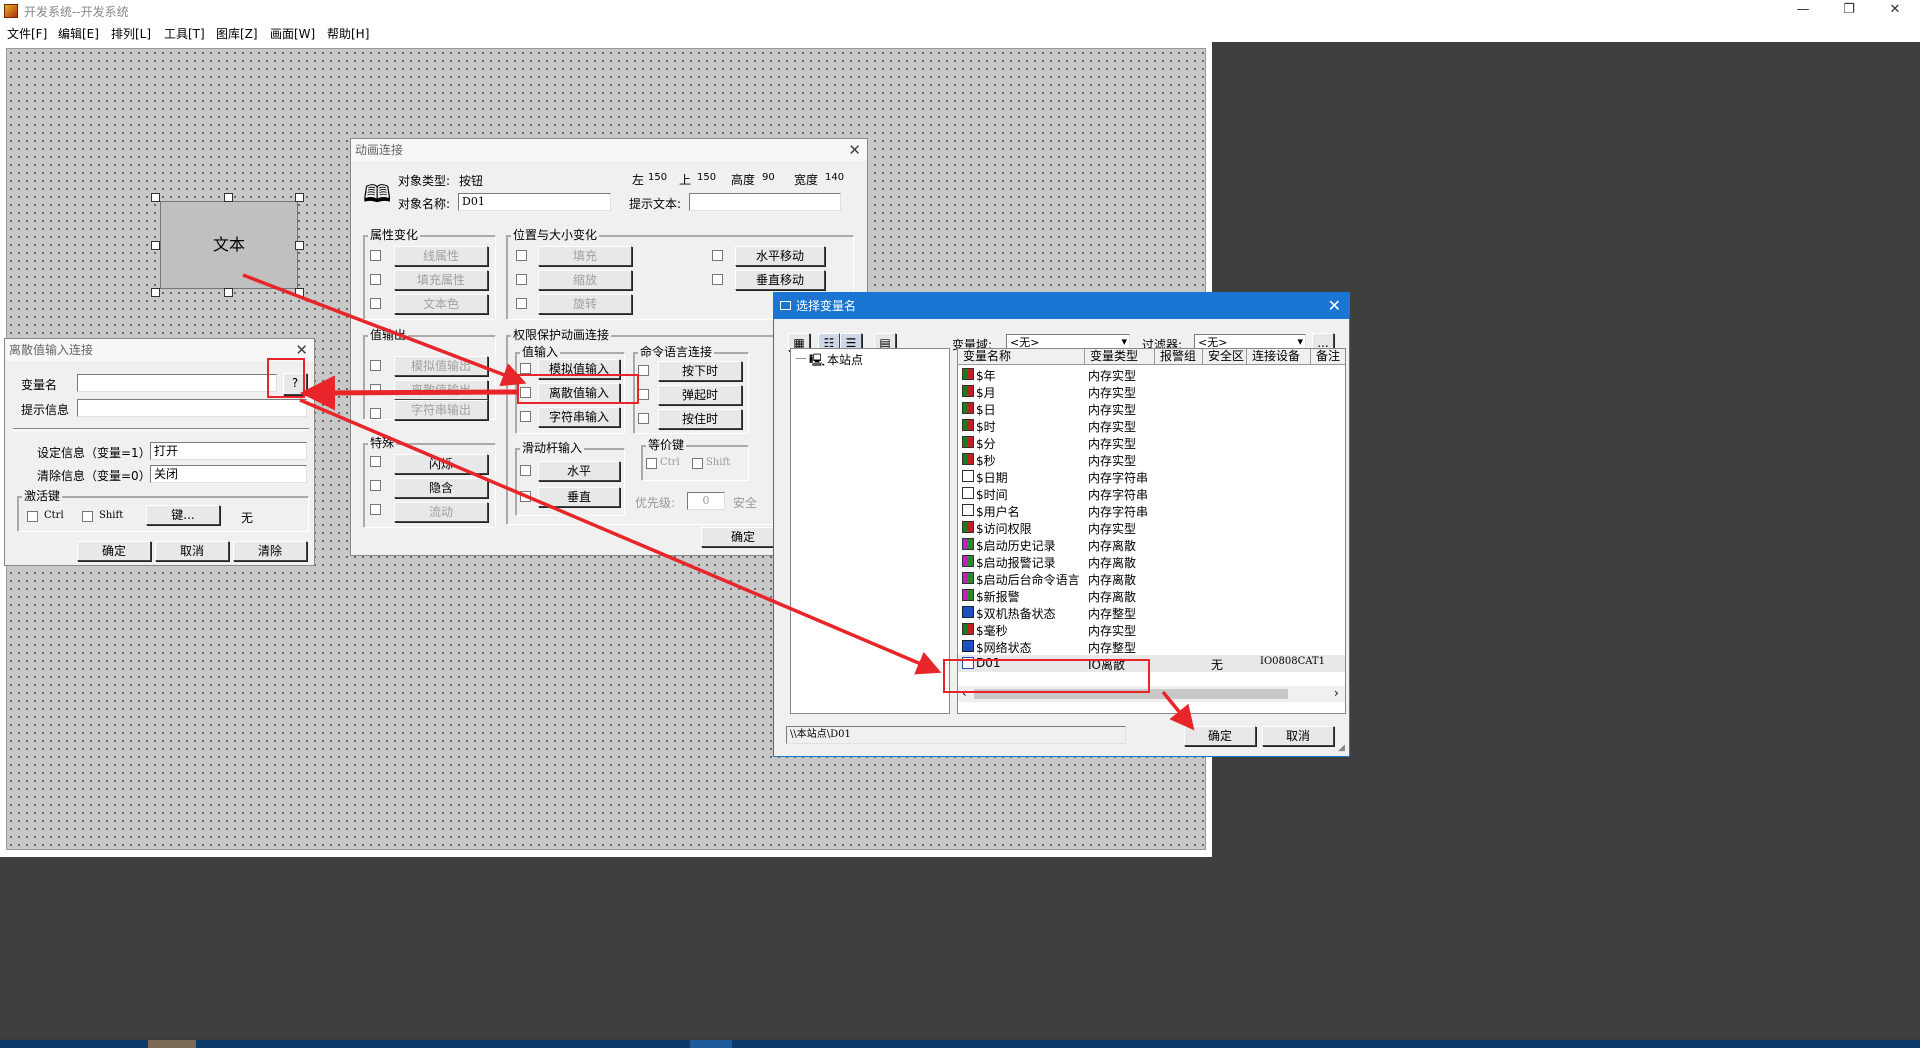  Describe the element at coordinates (620, 536) in the screenshot. I see `arrow-to-variable-row` at that location.